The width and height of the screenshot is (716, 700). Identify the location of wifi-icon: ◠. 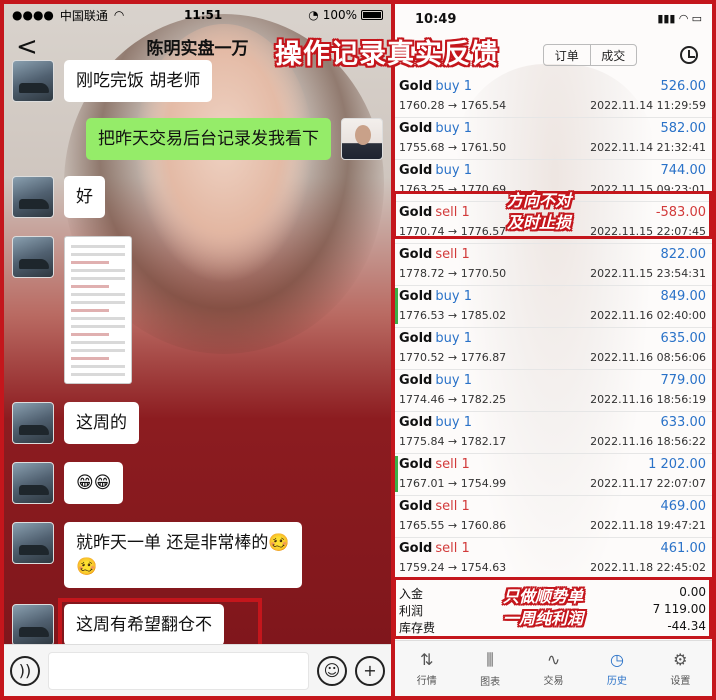
(119, 15).